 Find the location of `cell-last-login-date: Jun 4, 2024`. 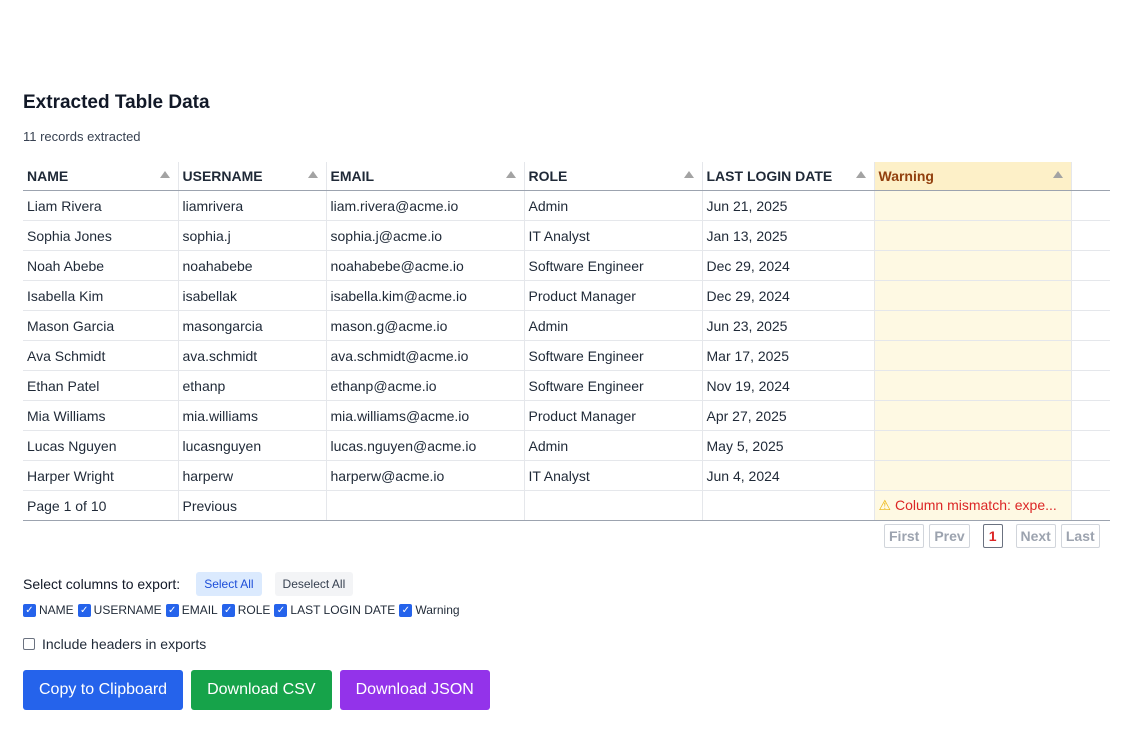

cell-last-login-date: Jun 4, 2024 is located at coordinates (788, 475).